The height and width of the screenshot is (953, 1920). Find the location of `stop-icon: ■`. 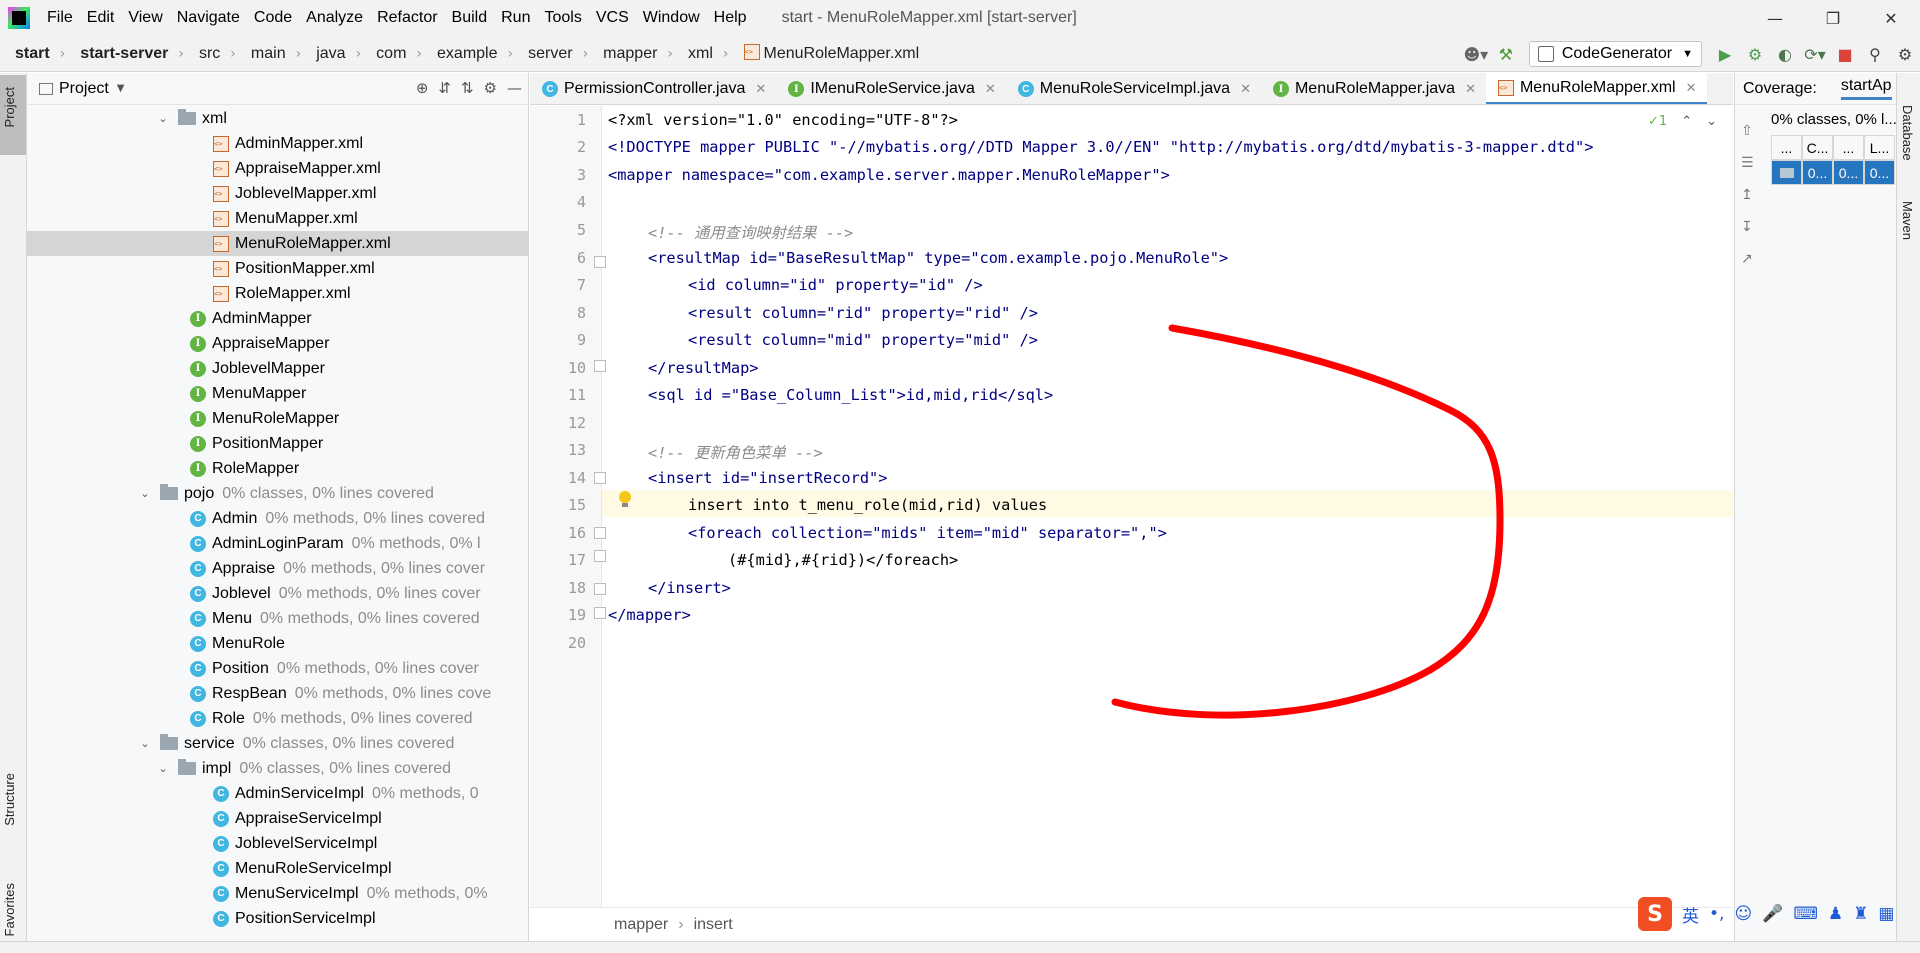

stop-icon: ■ is located at coordinates (1845, 54).